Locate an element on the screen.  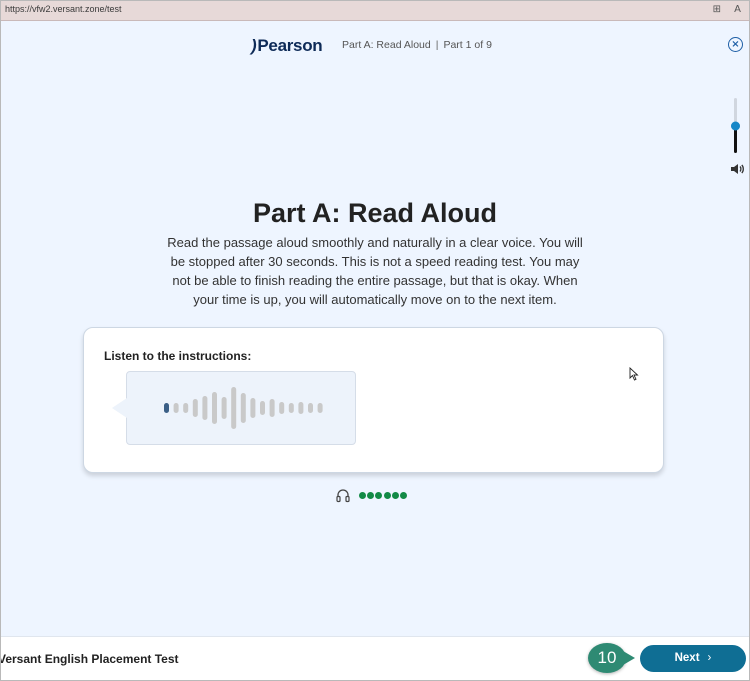
read-aloud-icon: A is located at coordinates (737, 9).